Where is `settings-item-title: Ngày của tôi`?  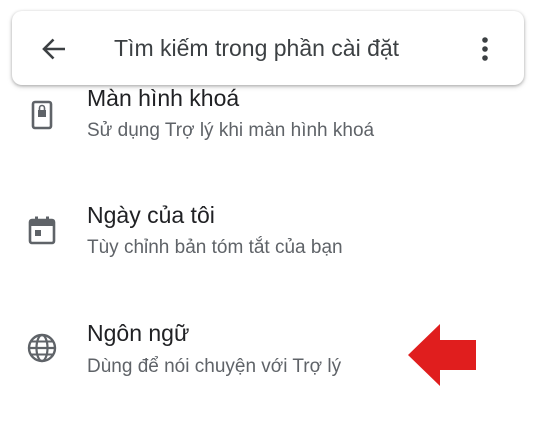 settings-item-title: Ngày của tôi is located at coordinates (151, 215).